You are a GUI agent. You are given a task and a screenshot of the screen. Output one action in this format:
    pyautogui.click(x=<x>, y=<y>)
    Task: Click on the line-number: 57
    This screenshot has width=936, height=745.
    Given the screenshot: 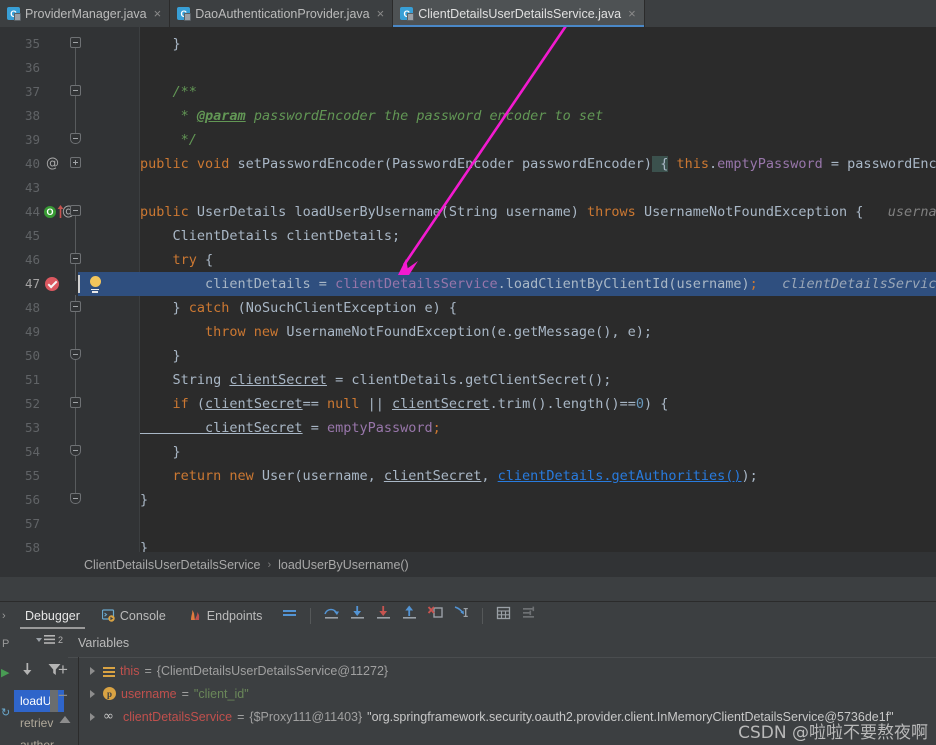 What is the action you would take?
    pyautogui.click(x=32, y=523)
    